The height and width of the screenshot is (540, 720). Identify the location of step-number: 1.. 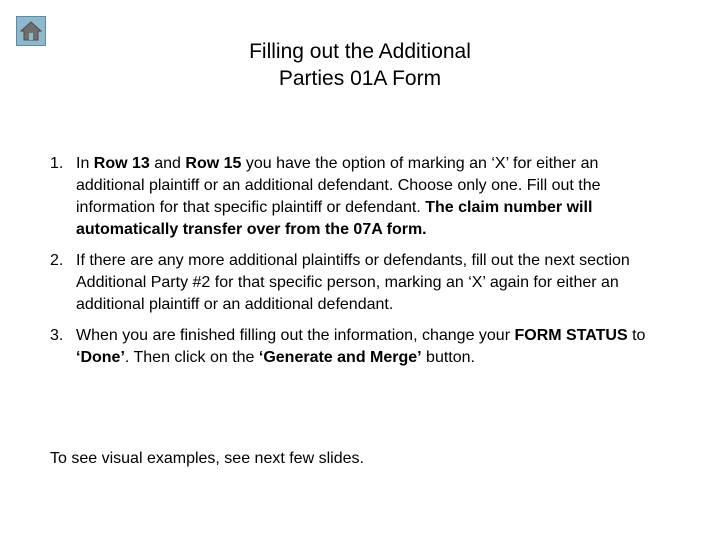
(57, 163).